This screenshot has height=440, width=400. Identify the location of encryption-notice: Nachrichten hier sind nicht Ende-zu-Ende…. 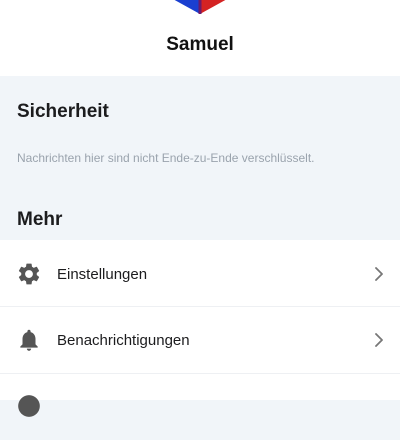
(166, 158).